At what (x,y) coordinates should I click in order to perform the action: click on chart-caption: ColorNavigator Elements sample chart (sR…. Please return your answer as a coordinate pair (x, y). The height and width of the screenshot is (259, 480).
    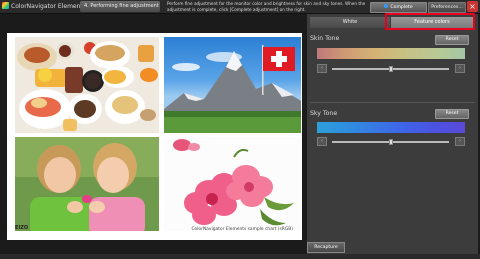
    Looking at the image, I should click on (242, 229).